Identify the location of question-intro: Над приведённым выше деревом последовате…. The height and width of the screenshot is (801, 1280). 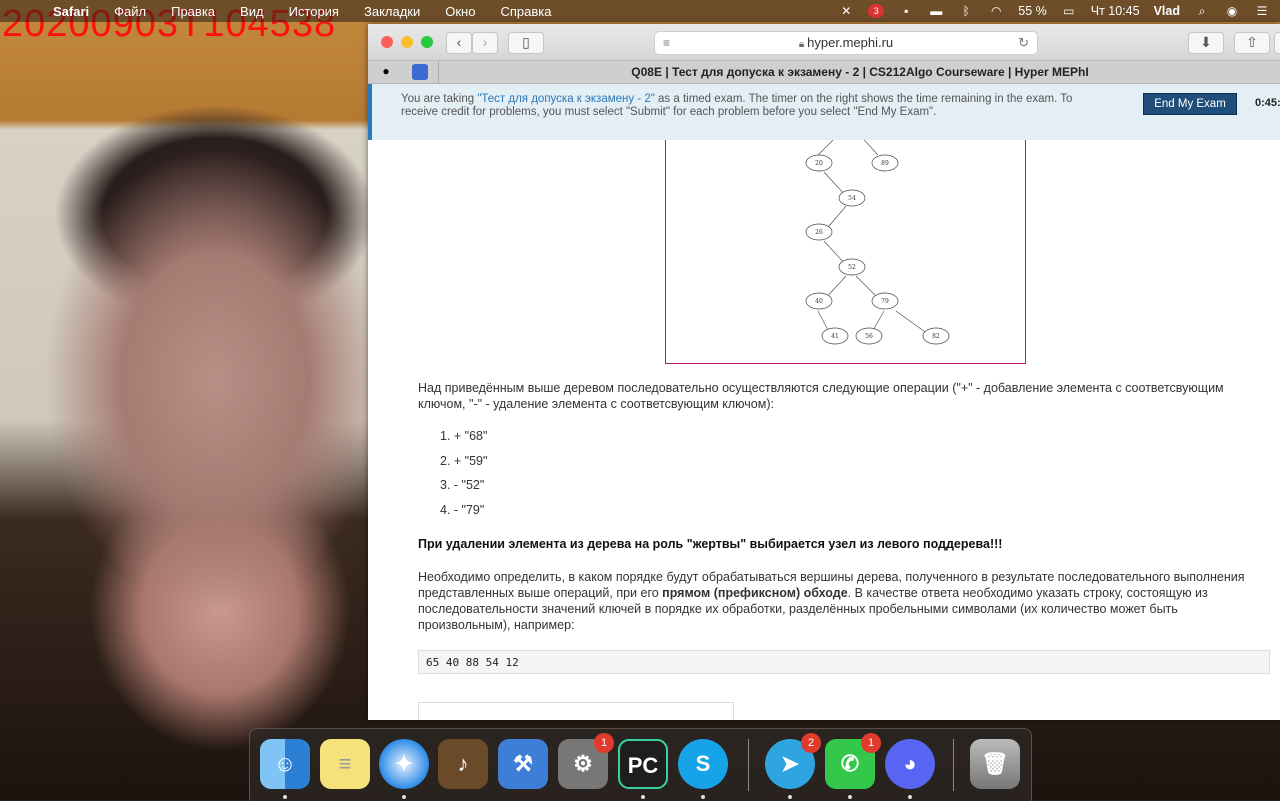
(821, 396).